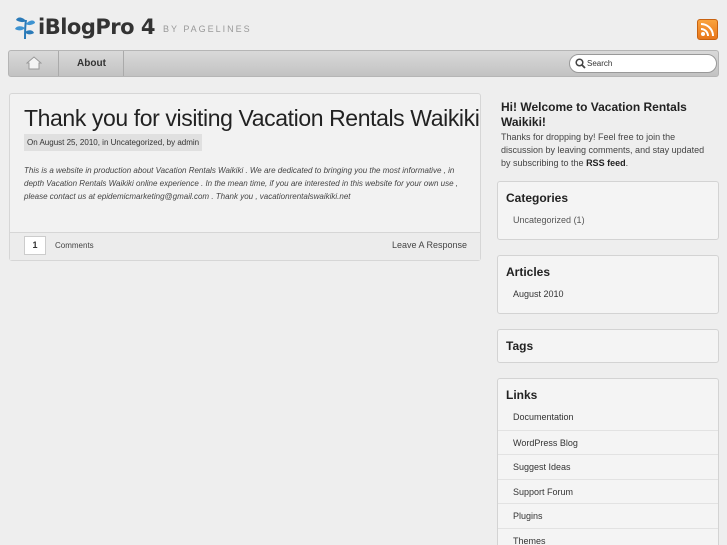  Describe the element at coordinates (96, 27) in the screenshot. I see `logo-text: iBlogPro 4` at that location.